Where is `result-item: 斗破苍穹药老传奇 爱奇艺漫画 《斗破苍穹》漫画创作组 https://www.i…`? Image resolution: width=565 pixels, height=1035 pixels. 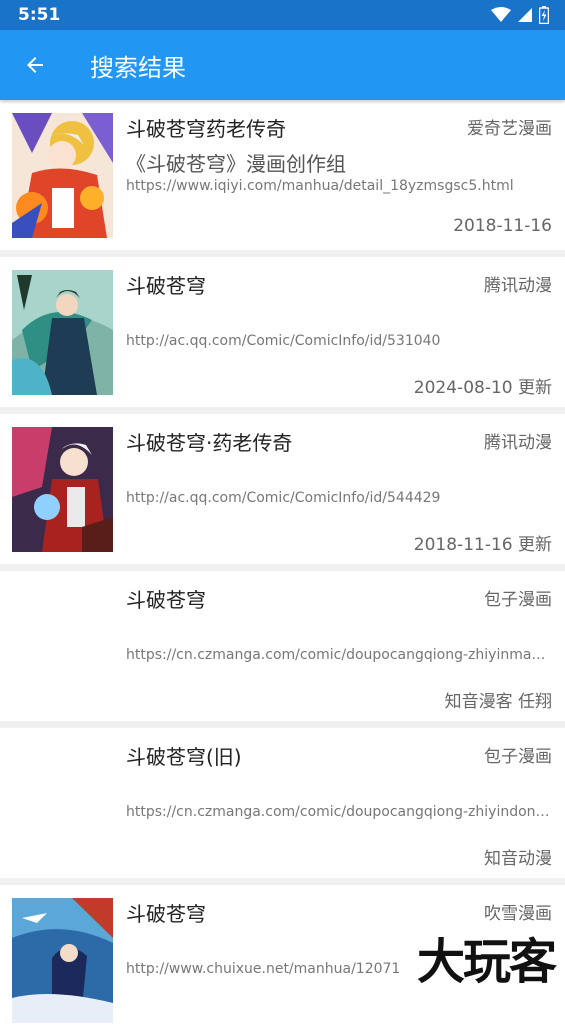
result-item: 斗破苍穹药老传奇 爱奇艺漫画 《斗破苍穹》漫画创作组 https://www.i… is located at coordinates (282, 175).